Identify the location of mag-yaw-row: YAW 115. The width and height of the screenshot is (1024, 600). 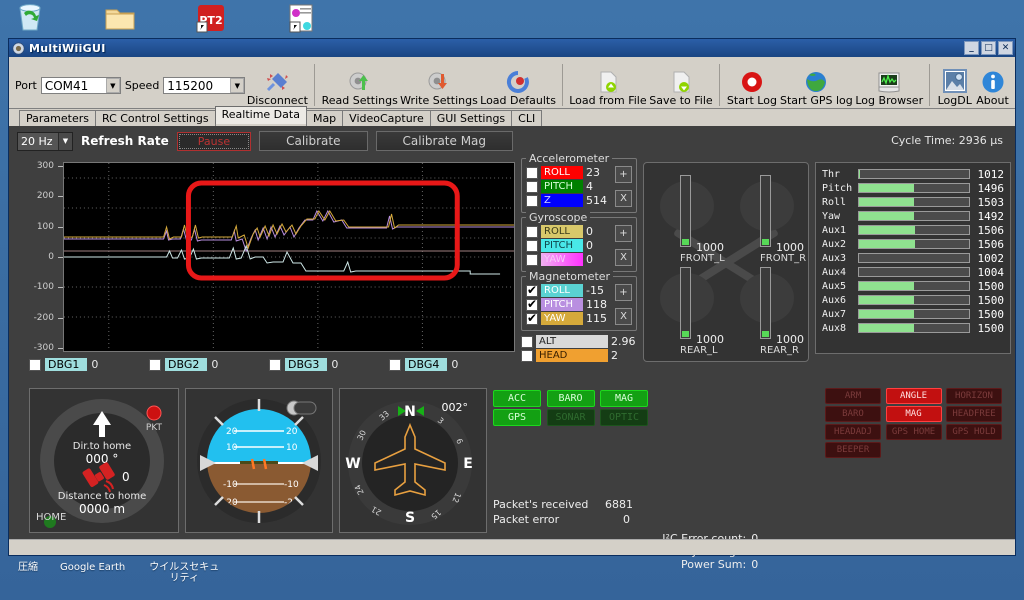
(569, 318).